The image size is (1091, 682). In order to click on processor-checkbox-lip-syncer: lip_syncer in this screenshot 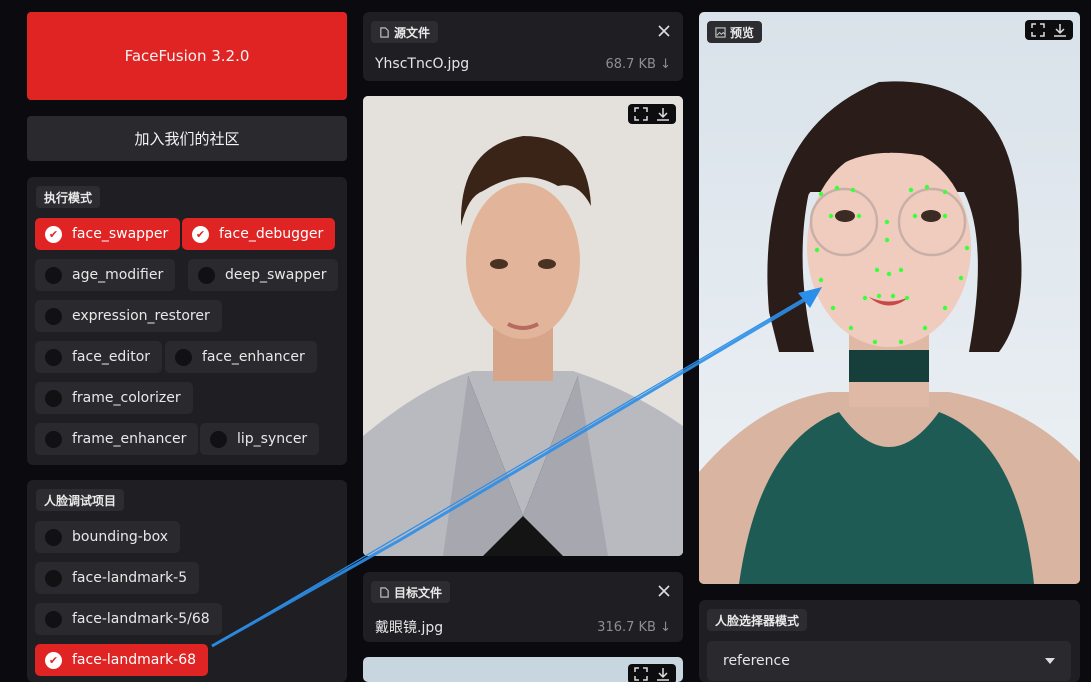, I will do `click(260, 439)`.